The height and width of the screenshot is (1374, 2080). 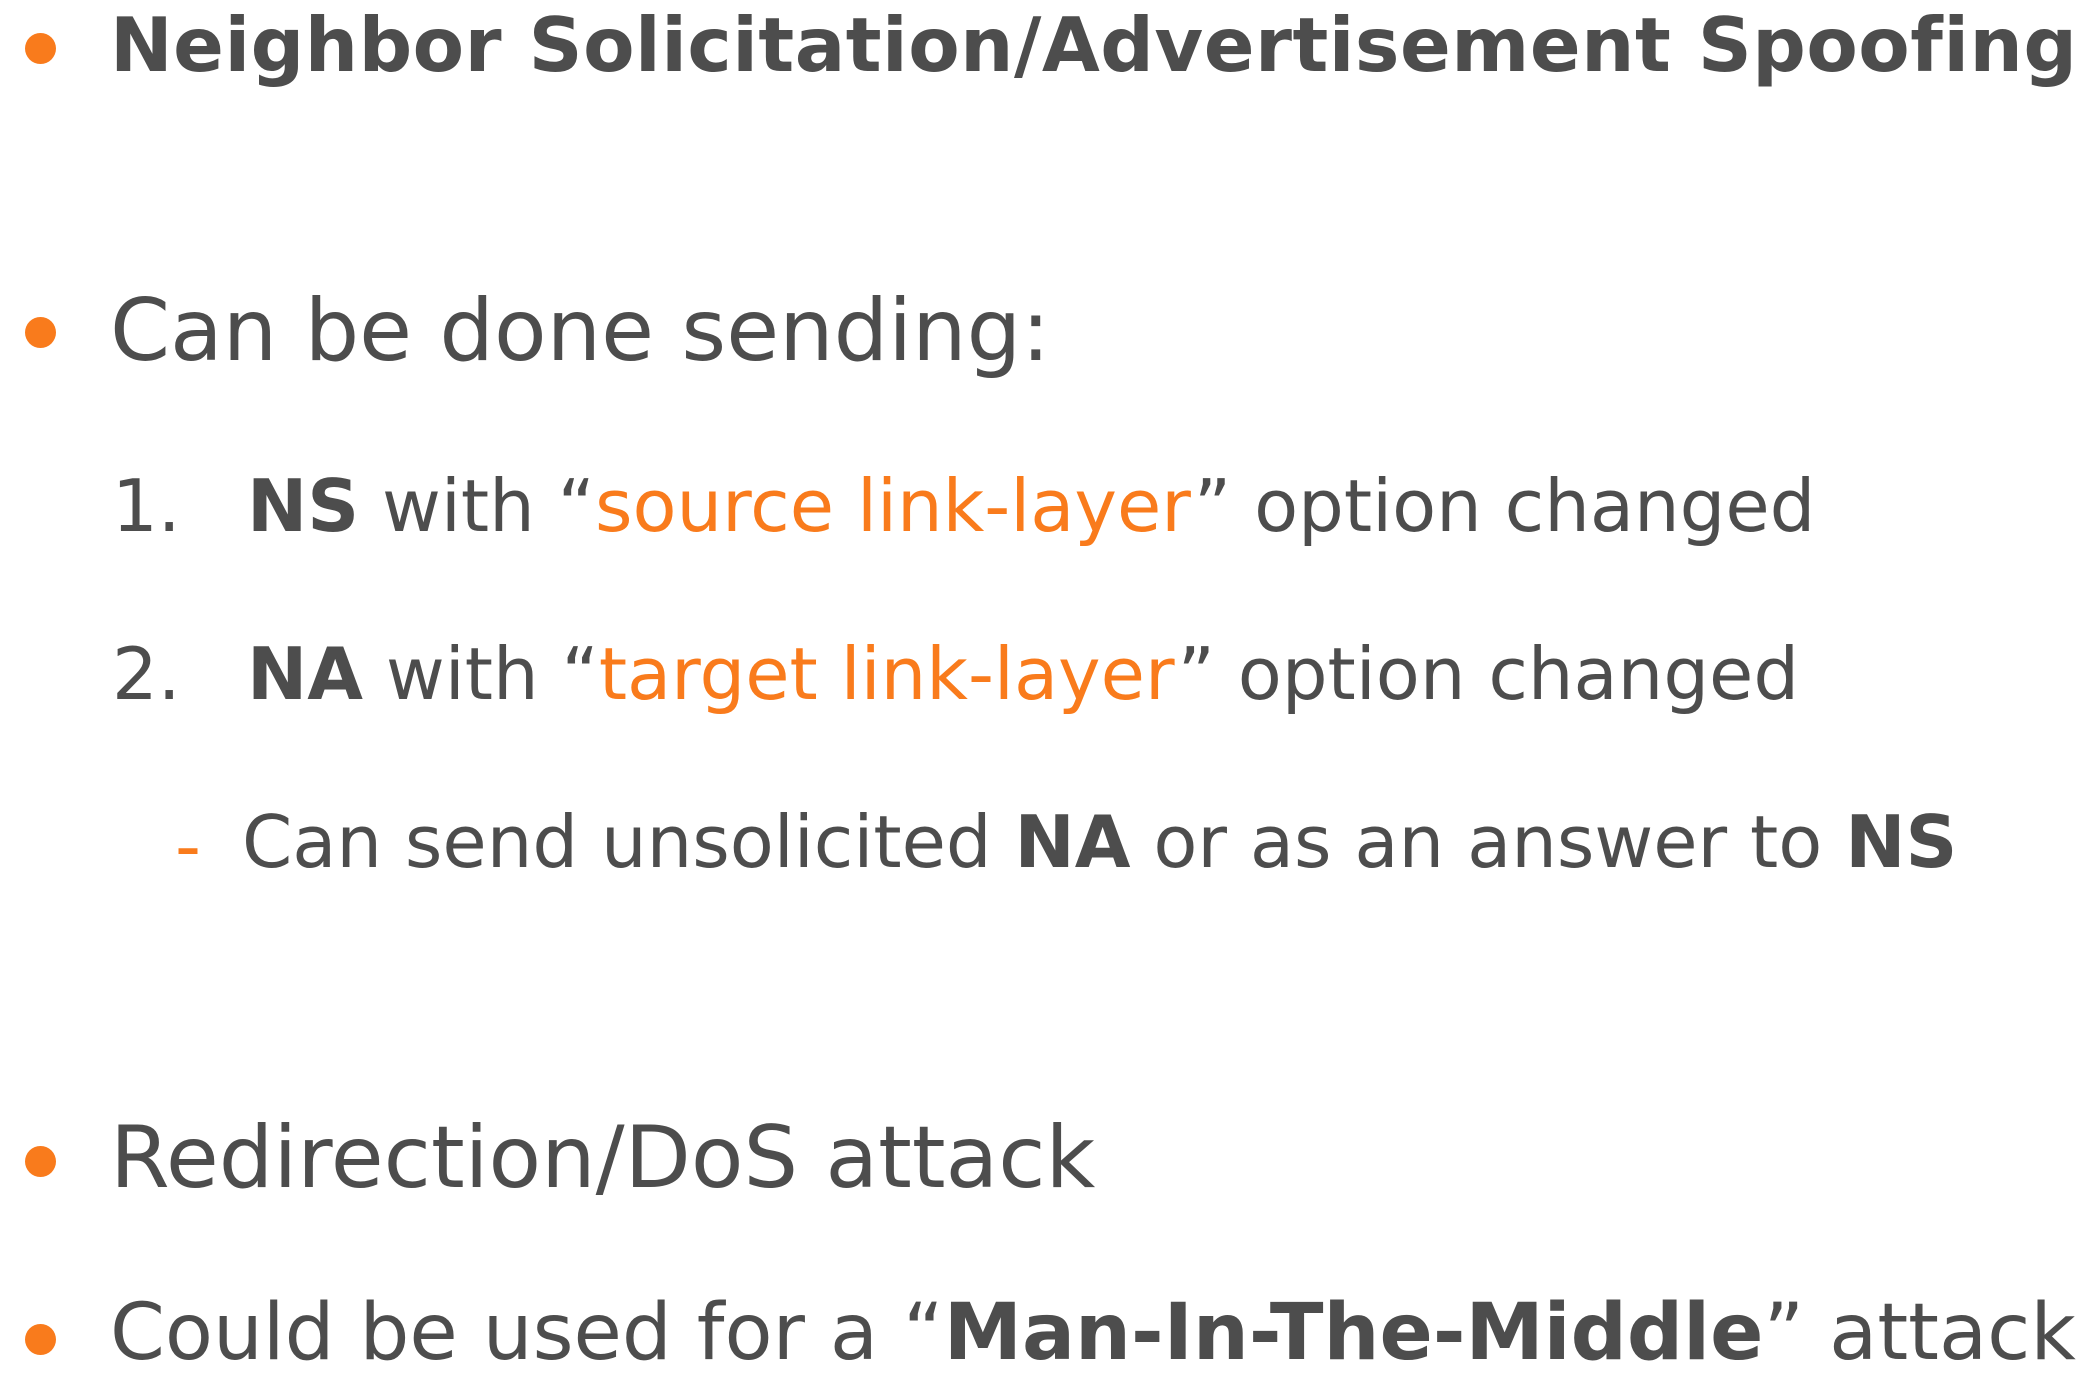 What do you see at coordinates (888, 674) in the screenshot?
I see `highlight-term: target link-layer` at bounding box center [888, 674].